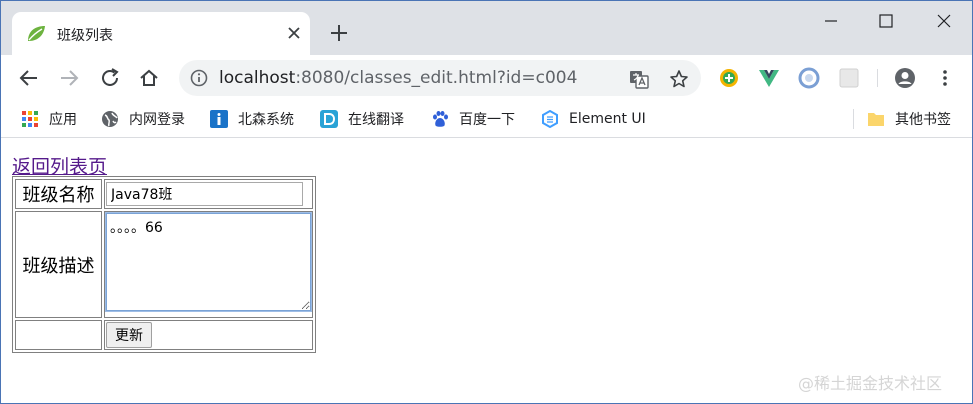 The height and width of the screenshot is (404, 973). I want to click on element-hex-icon, so click(550, 119).